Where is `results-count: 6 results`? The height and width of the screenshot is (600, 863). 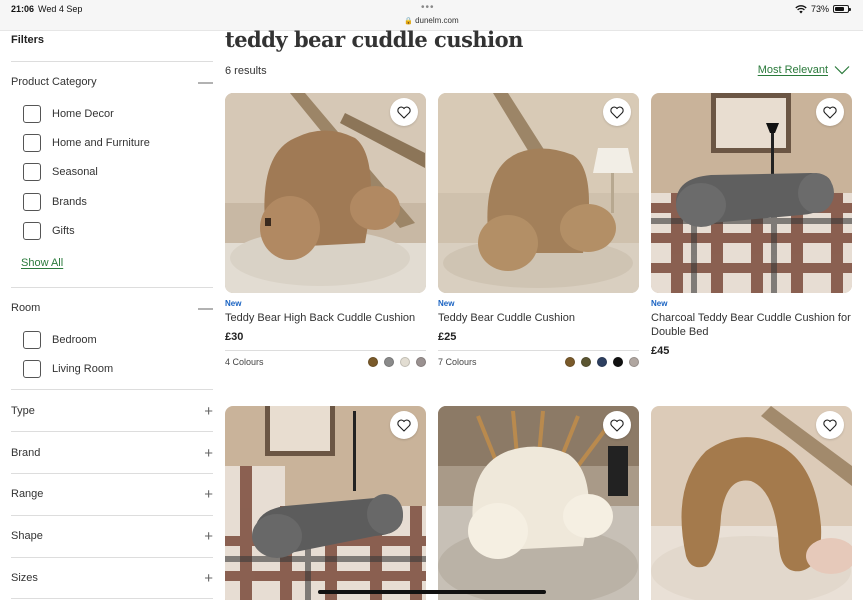
results-count: 6 results is located at coordinates (246, 71).